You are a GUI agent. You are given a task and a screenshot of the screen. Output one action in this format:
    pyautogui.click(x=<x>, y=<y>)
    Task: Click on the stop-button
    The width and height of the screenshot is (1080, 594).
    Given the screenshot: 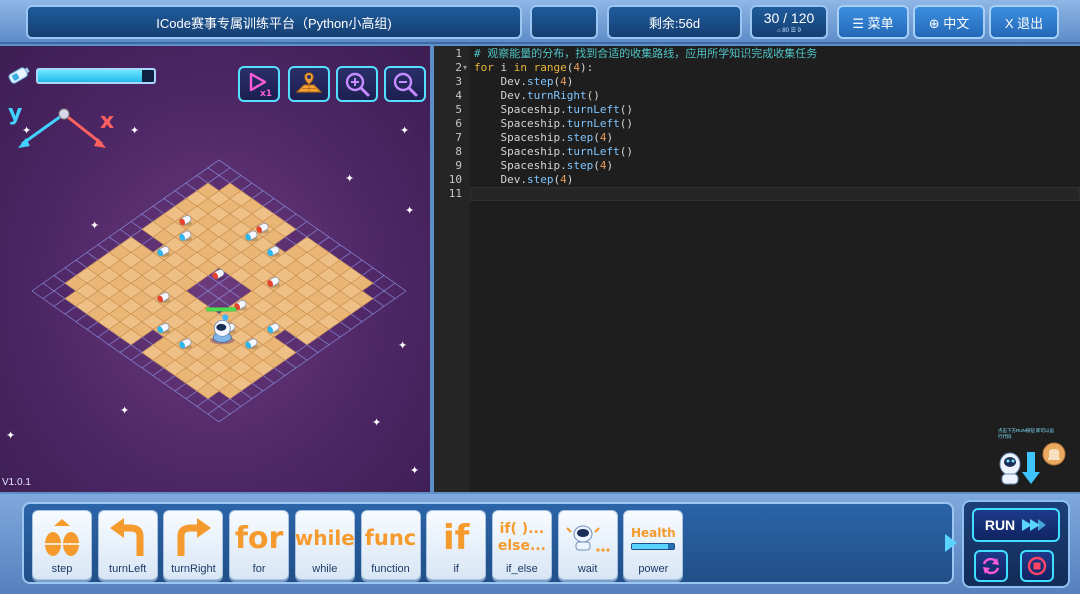 What is the action you would take?
    pyautogui.click(x=1037, y=566)
    